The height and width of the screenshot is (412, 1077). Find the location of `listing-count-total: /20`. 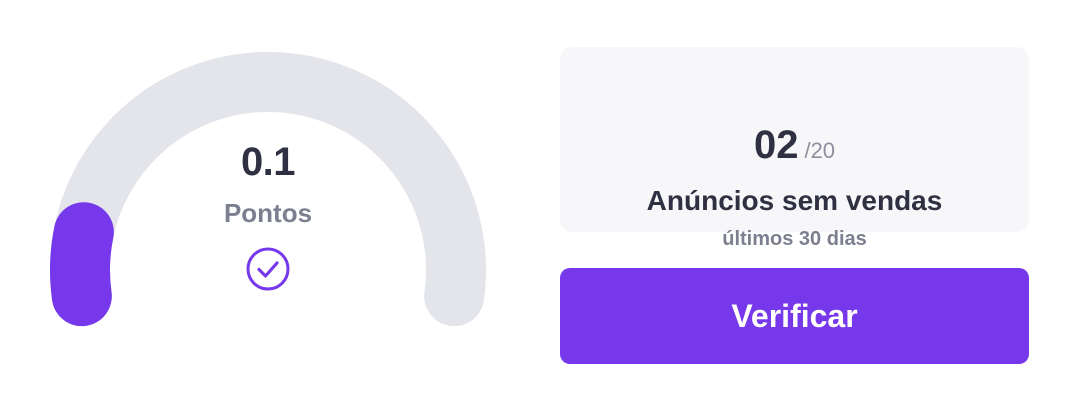

listing-count-total: /20 is located at coordinates (820, 150).